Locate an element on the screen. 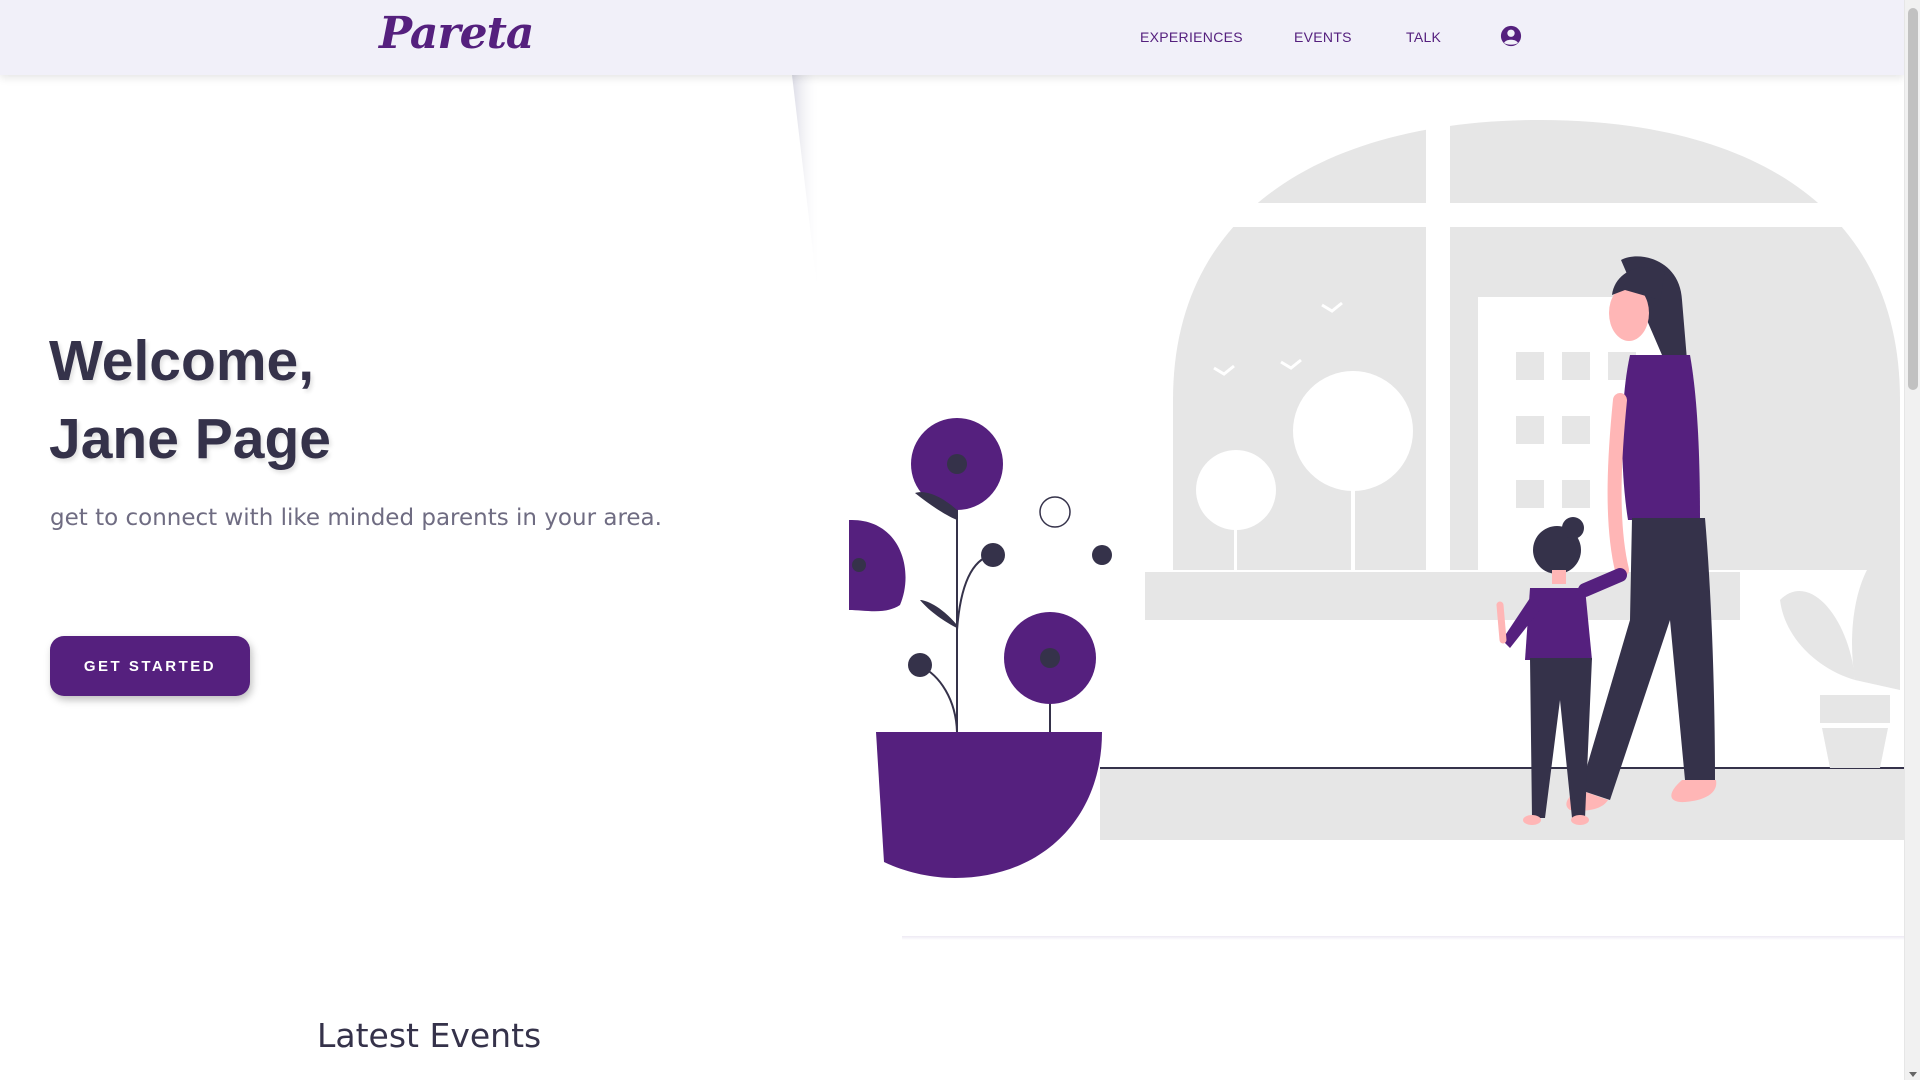 The height and width of the screenshot is (1080, 1920). nav-talk-link: TALK is located at coordinates (1423, 37).